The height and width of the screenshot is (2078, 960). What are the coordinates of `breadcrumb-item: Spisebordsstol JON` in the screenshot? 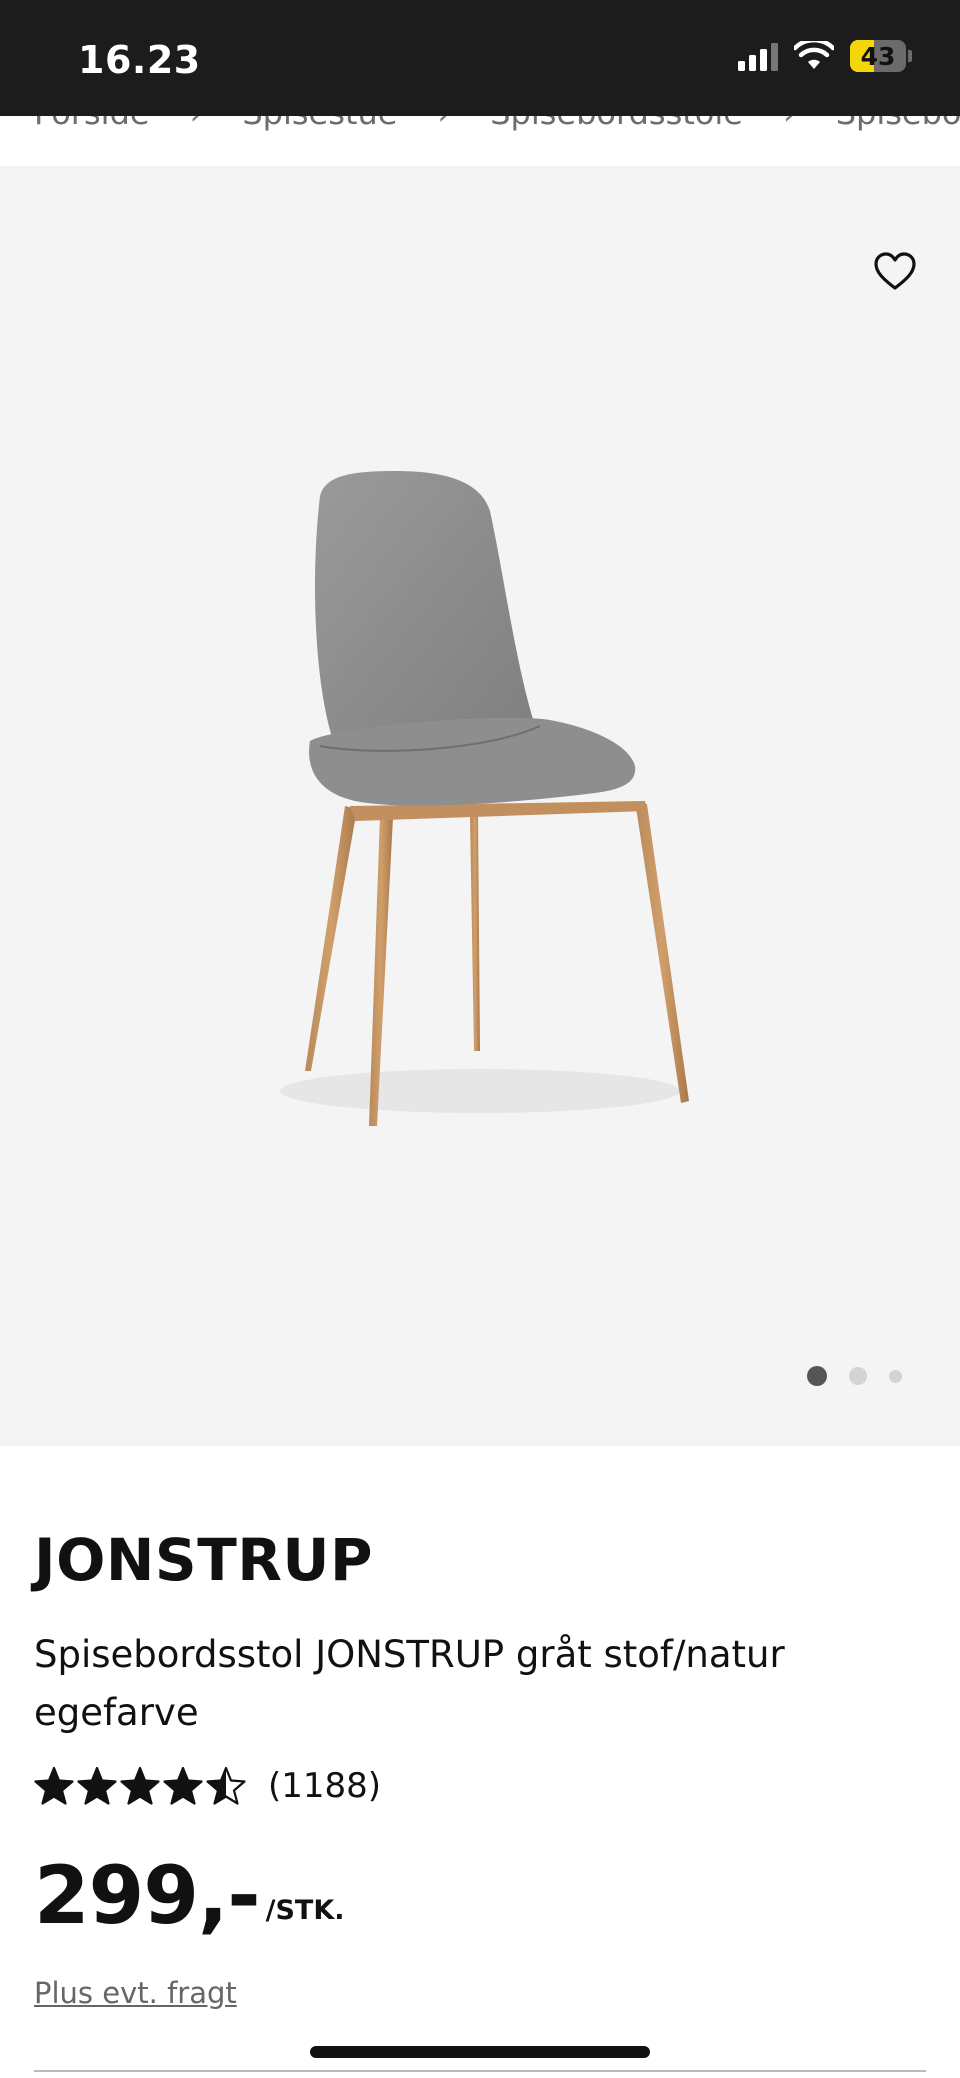 It's located at (898, 124).